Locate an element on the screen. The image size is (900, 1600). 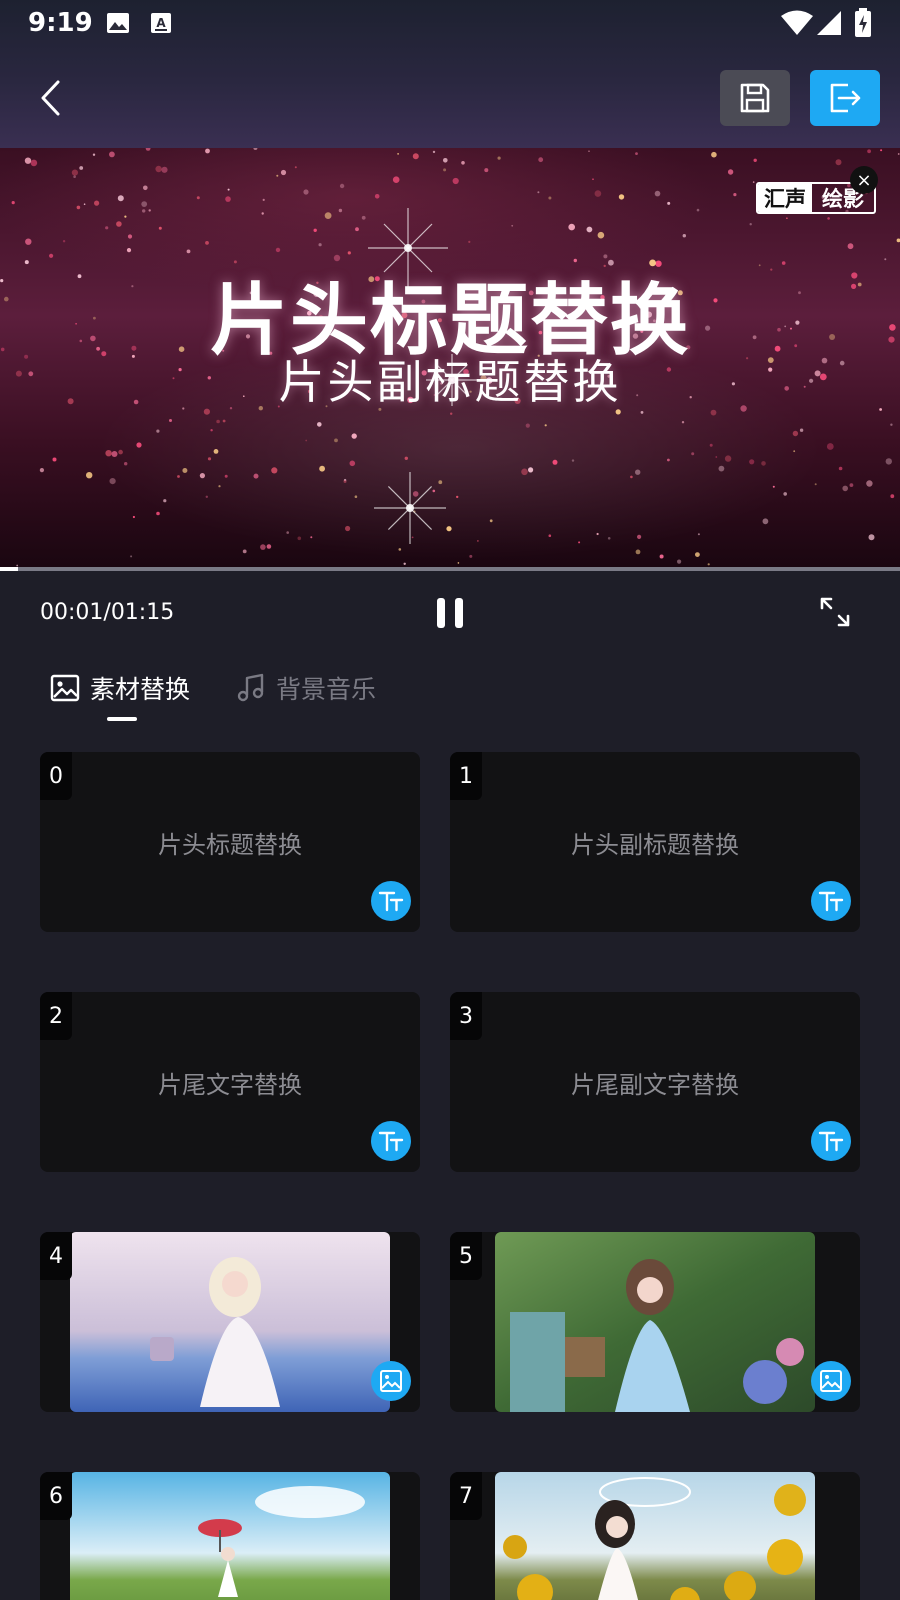
floppy-disk-icon is located at coordinates (755, 98).